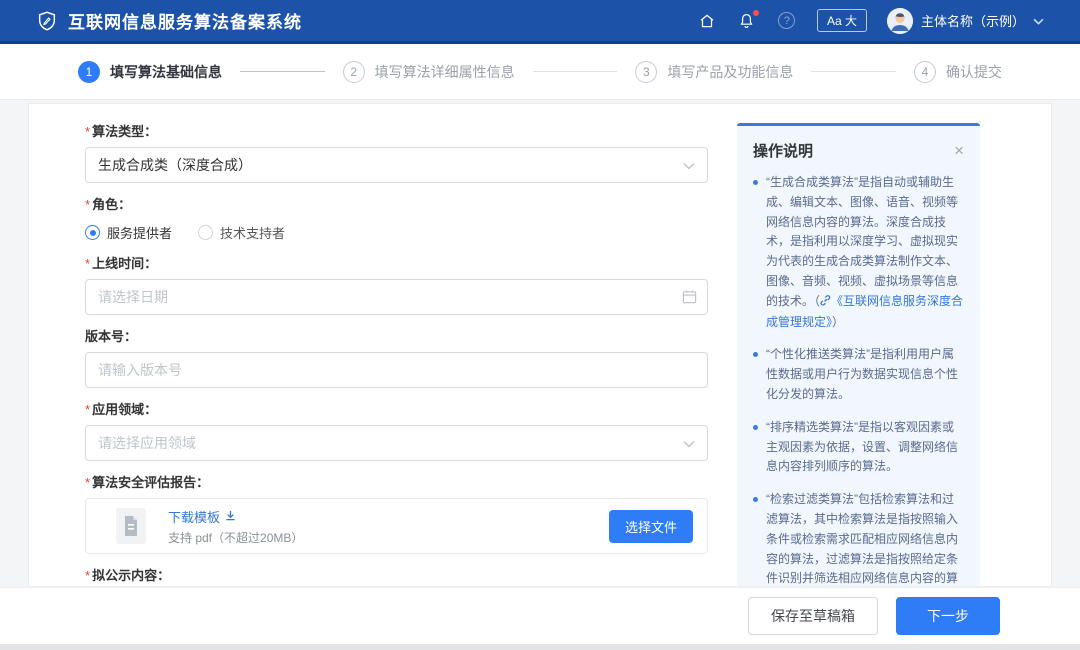 This screenshot has width=1080, height=650. Describe the element at coordinates (47, 21) in the screenshot. I see `shield-pen-icon` at that location.